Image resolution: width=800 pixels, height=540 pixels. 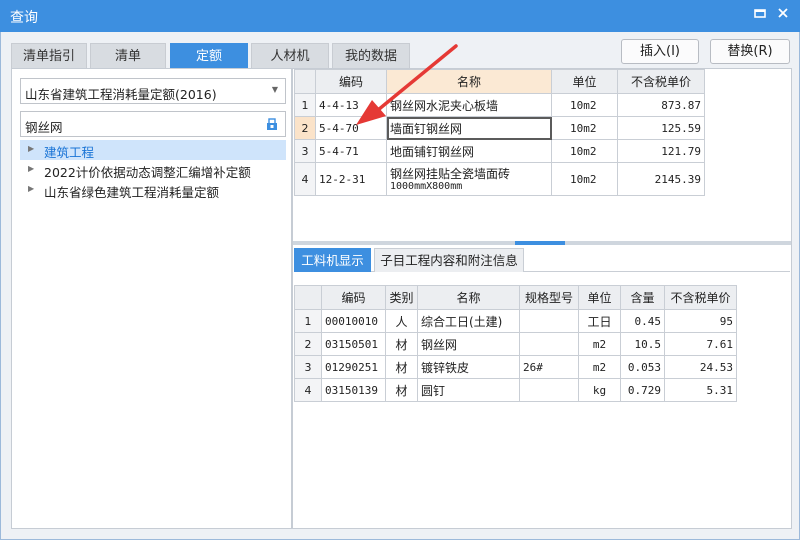 I want to click on annotation-arrow, so click(x=407, y=84).